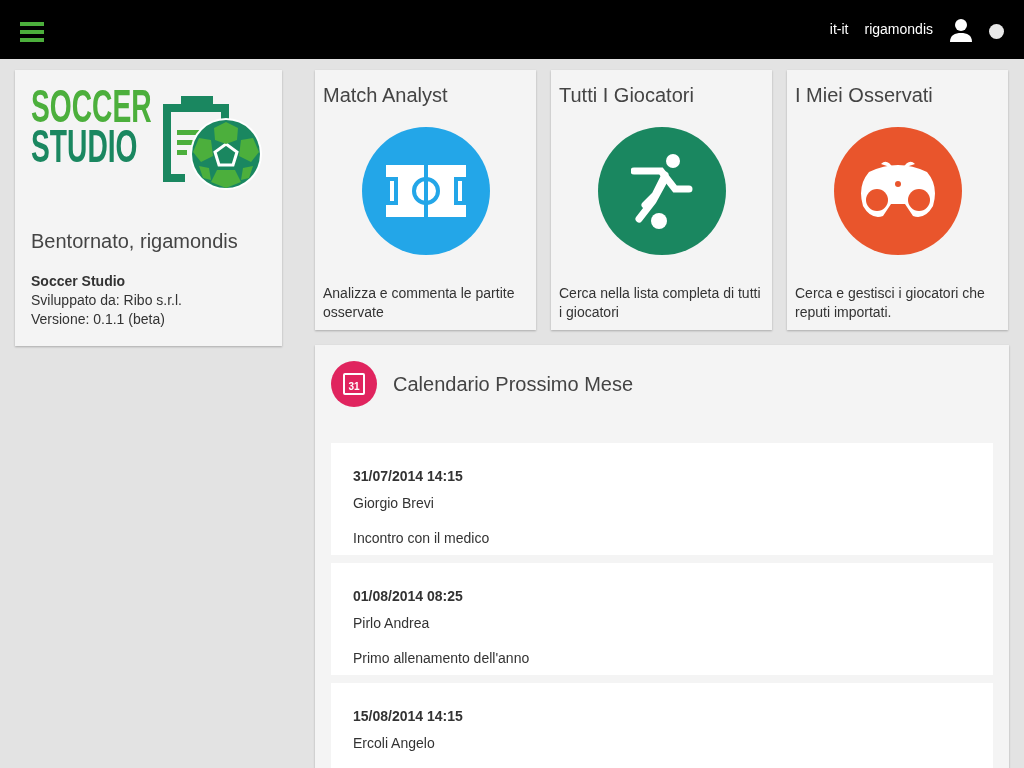 The height and width of the screenshot is (768, 1024). What do you see at coordinates (627, 95) in the screenshot?
I see `tile-title: Tutti I Giocatori` at bounding box center [627, 95].